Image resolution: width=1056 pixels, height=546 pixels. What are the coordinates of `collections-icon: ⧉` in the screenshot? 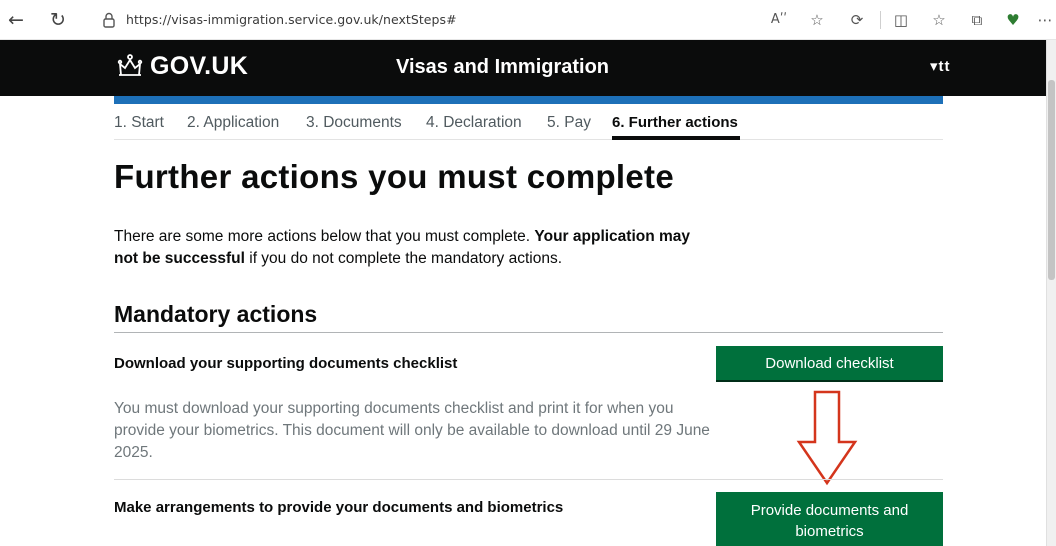 It's located at (977, 20).